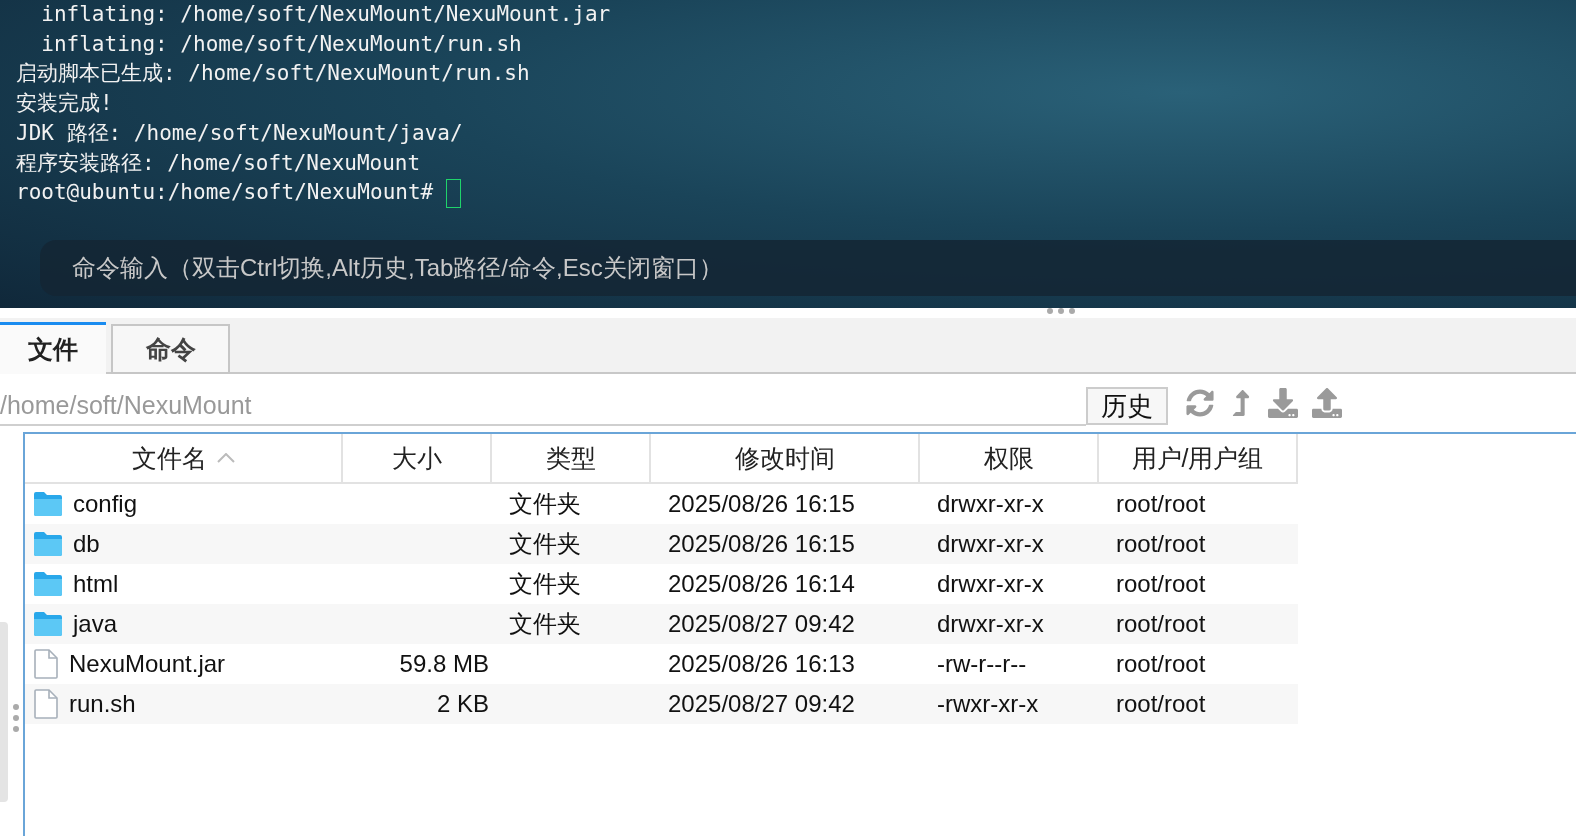 Image resolution: width=1576 pixels, height=836 pixels. I want to click on column-header: 类型, so click(571, 458).